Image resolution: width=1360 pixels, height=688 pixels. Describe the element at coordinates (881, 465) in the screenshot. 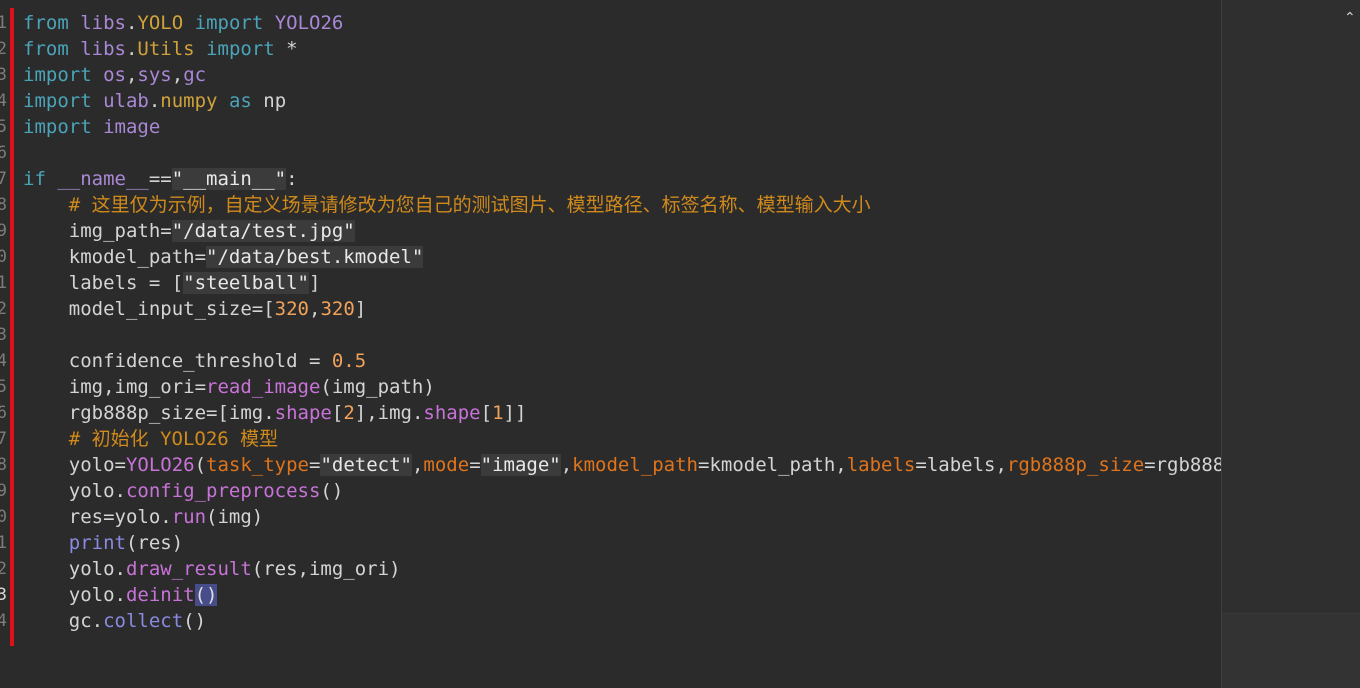

I see `keyword-argument: labels` at that location.